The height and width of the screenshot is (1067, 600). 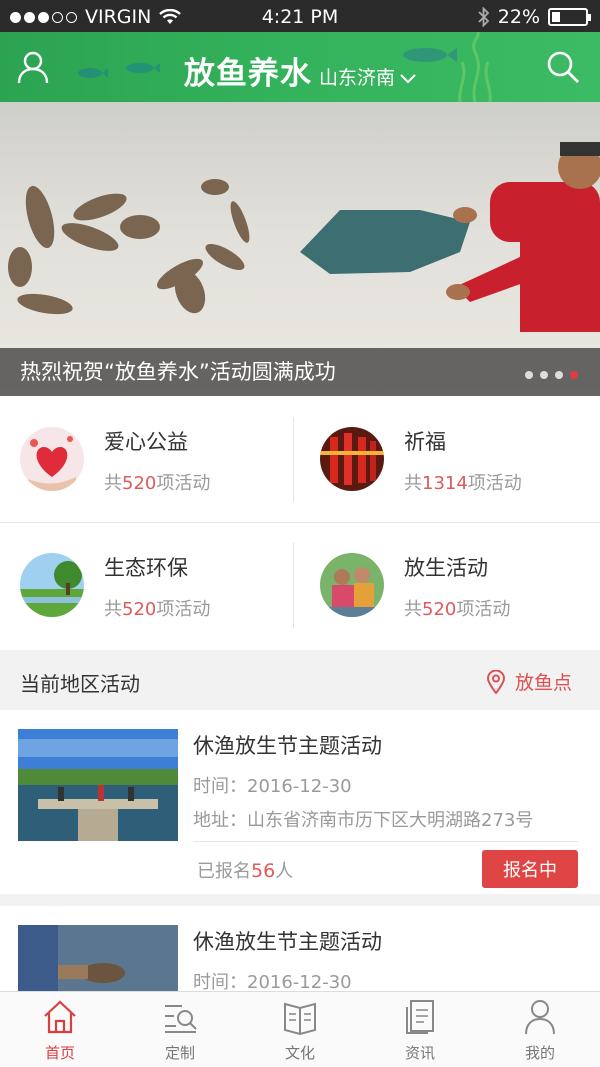 I want to click on city-selector: 山东济南, so click(x=357, y=78).